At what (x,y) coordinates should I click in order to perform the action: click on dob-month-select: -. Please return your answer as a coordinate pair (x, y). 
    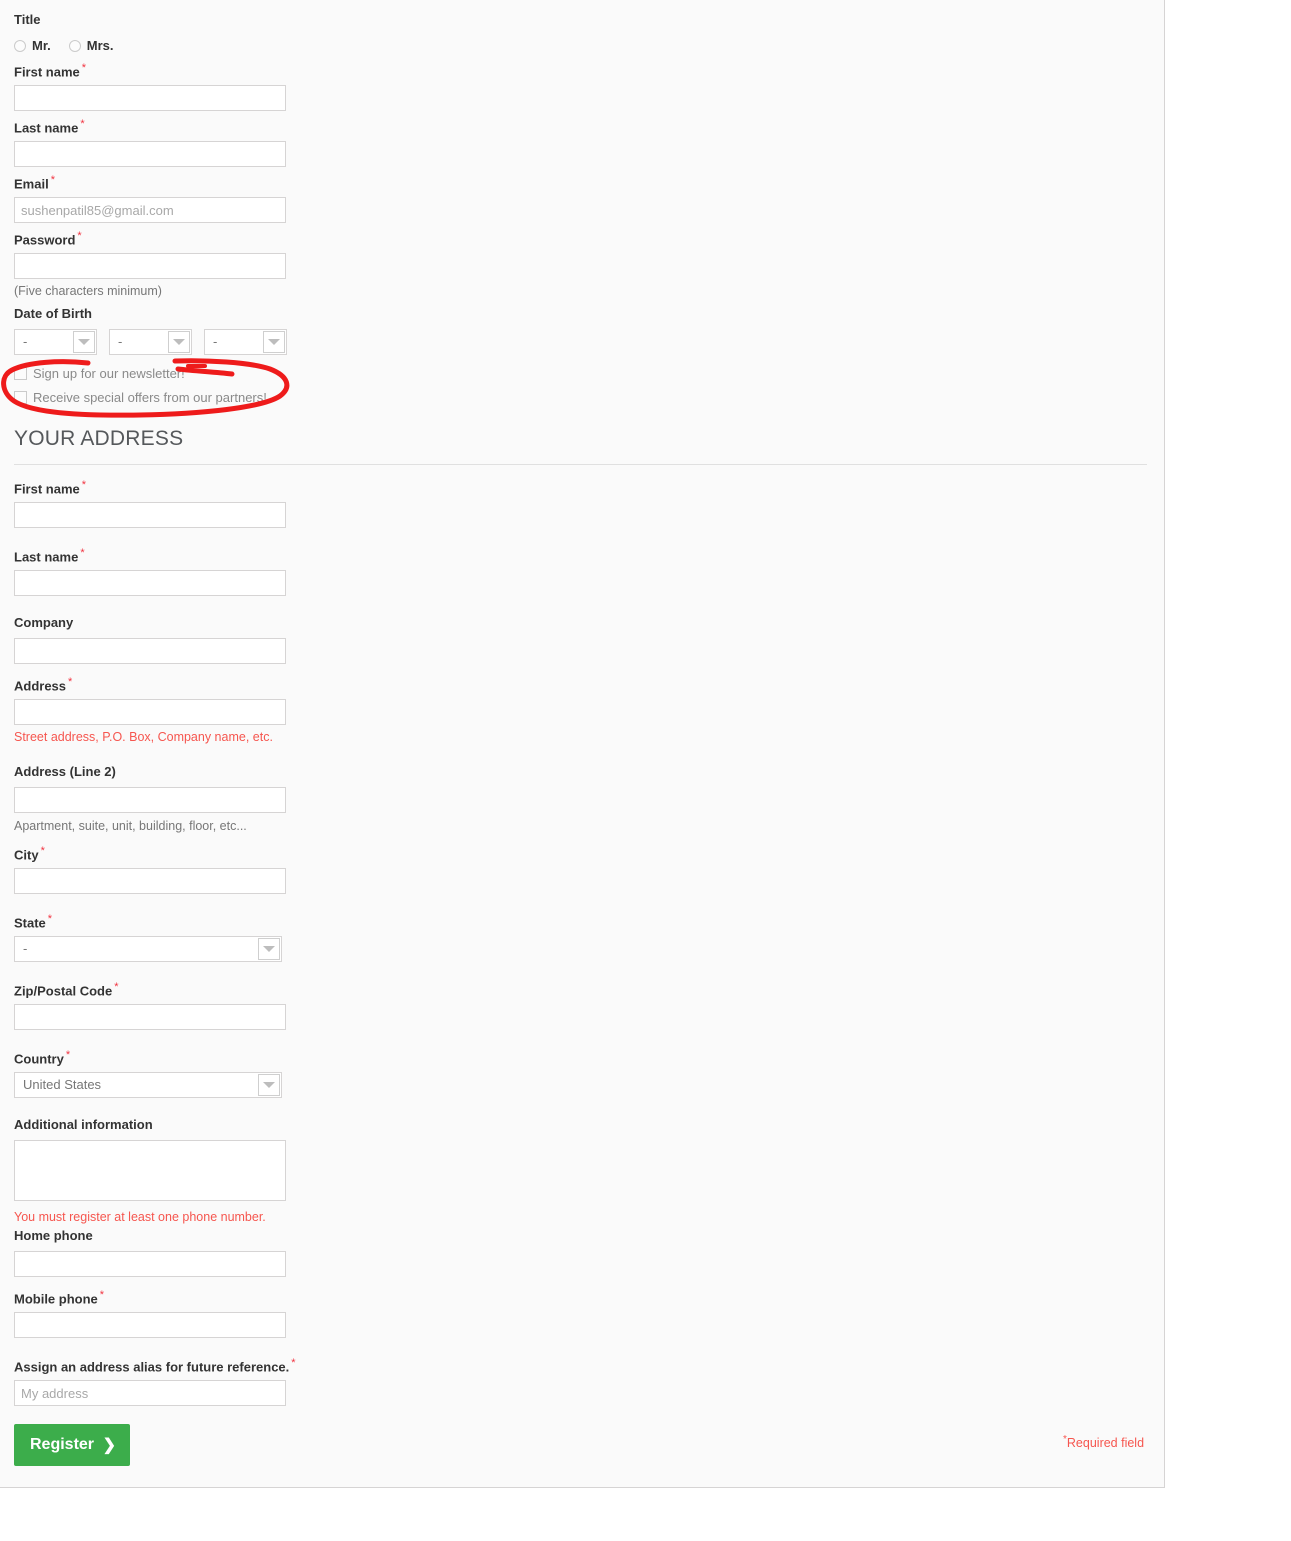
    Looking at the image, I should click on (150, 342).